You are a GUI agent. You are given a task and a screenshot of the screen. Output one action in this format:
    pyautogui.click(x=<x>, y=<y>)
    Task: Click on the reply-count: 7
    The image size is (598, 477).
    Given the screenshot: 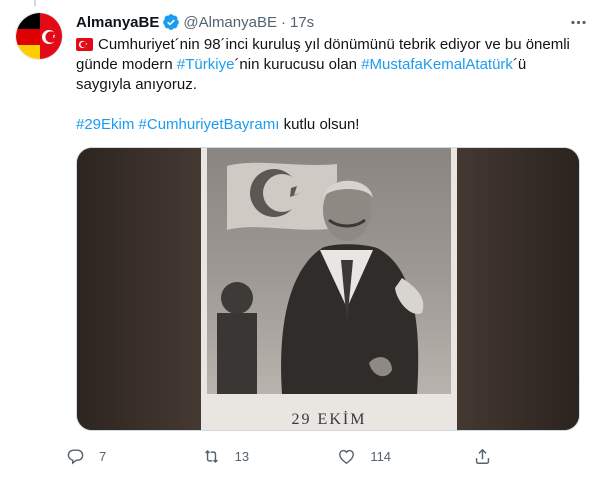 What is the action you would take?
    pyautogui.click(x=103, y=456)
    